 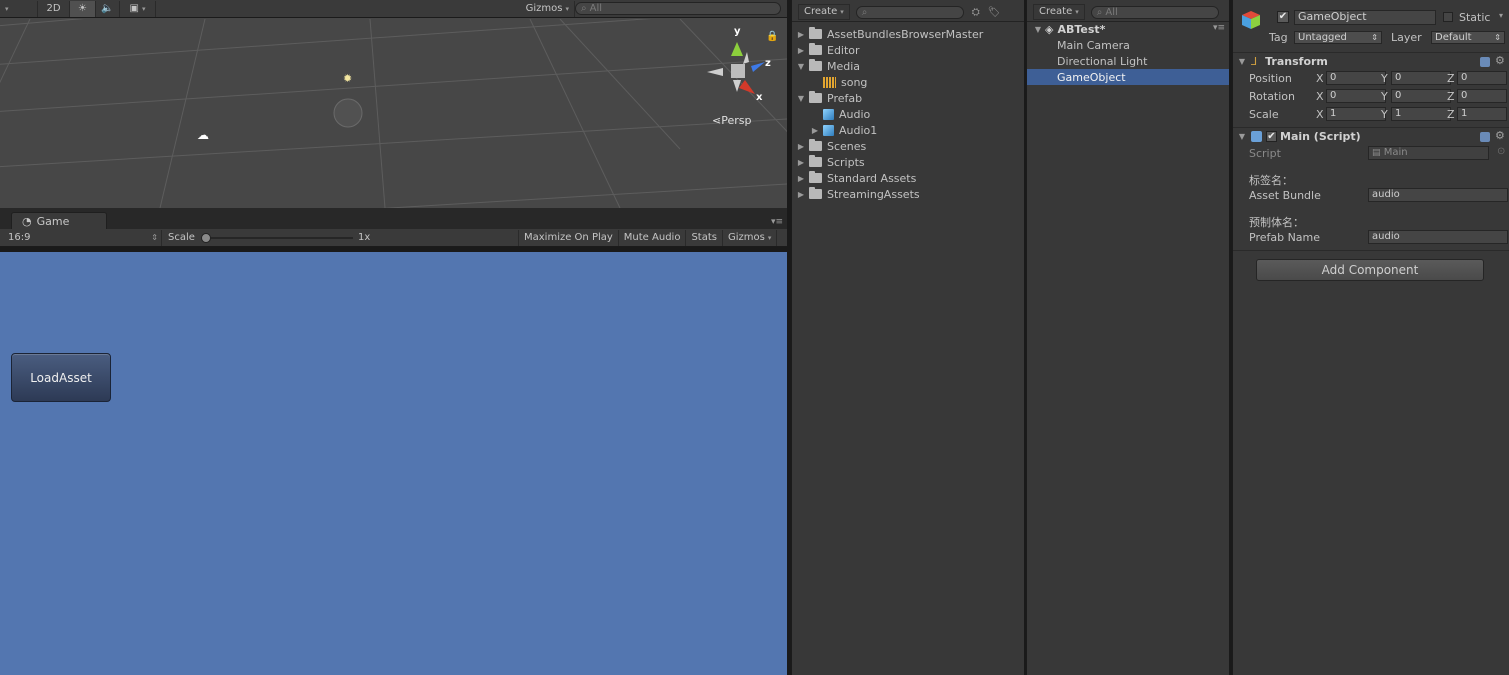 I want to click on project-item: ▼ Prefab, so click(x=908, y=98).